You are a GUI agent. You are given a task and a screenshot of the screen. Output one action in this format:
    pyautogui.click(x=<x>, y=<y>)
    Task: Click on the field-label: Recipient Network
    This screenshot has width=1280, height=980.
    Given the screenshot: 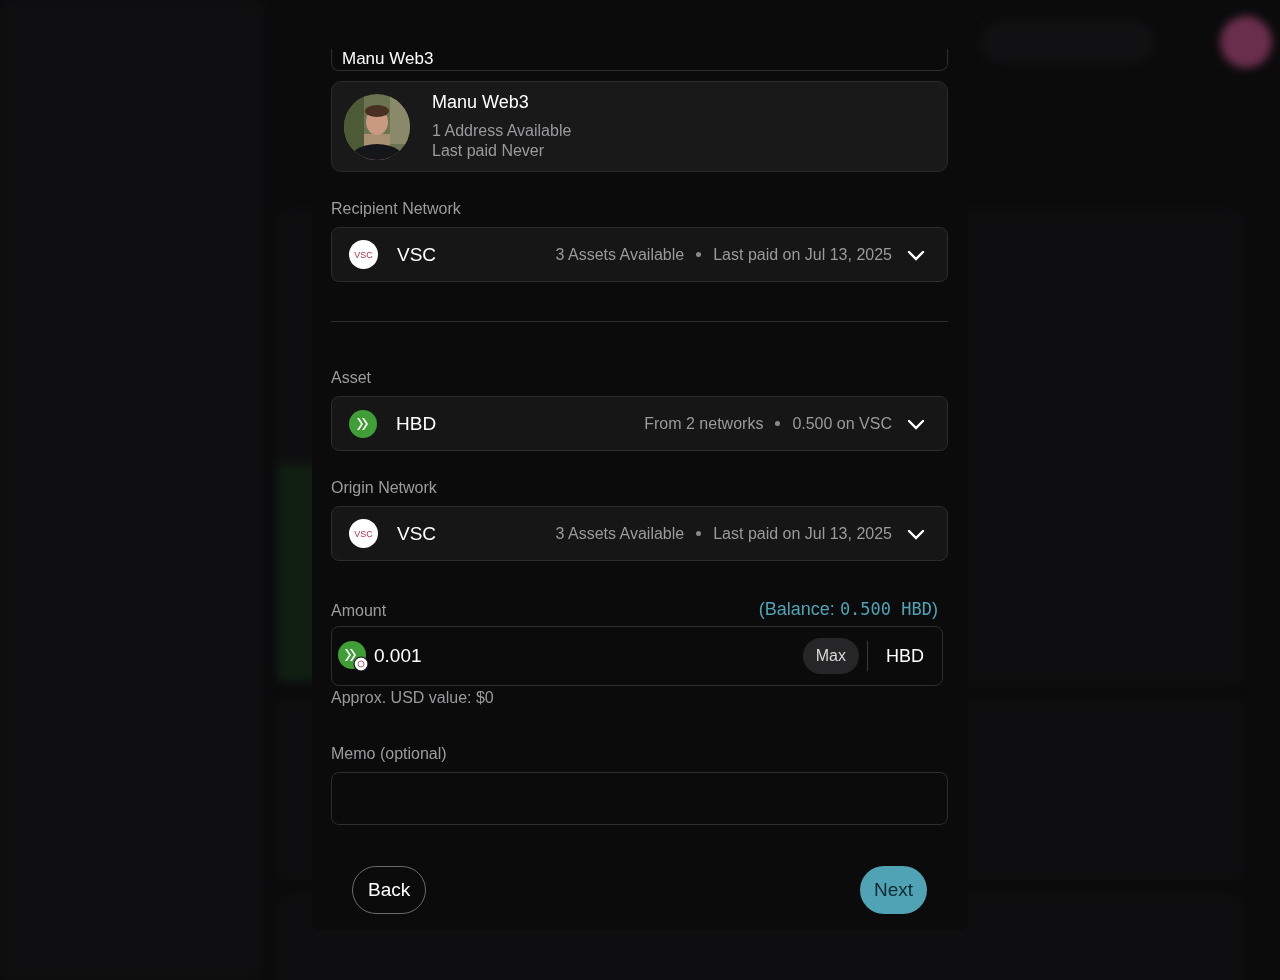 What is the action you would take?
    pyautogui.click(x=396, y=209)
    